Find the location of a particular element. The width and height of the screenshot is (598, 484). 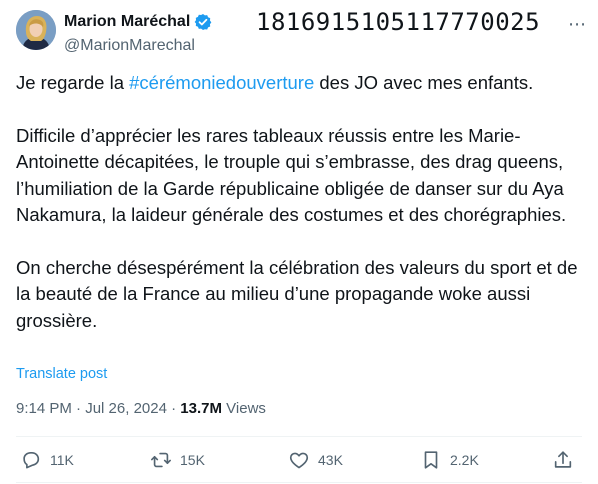

tweet-text-prefix: Je regarde la is located at coordinates (73, 82).